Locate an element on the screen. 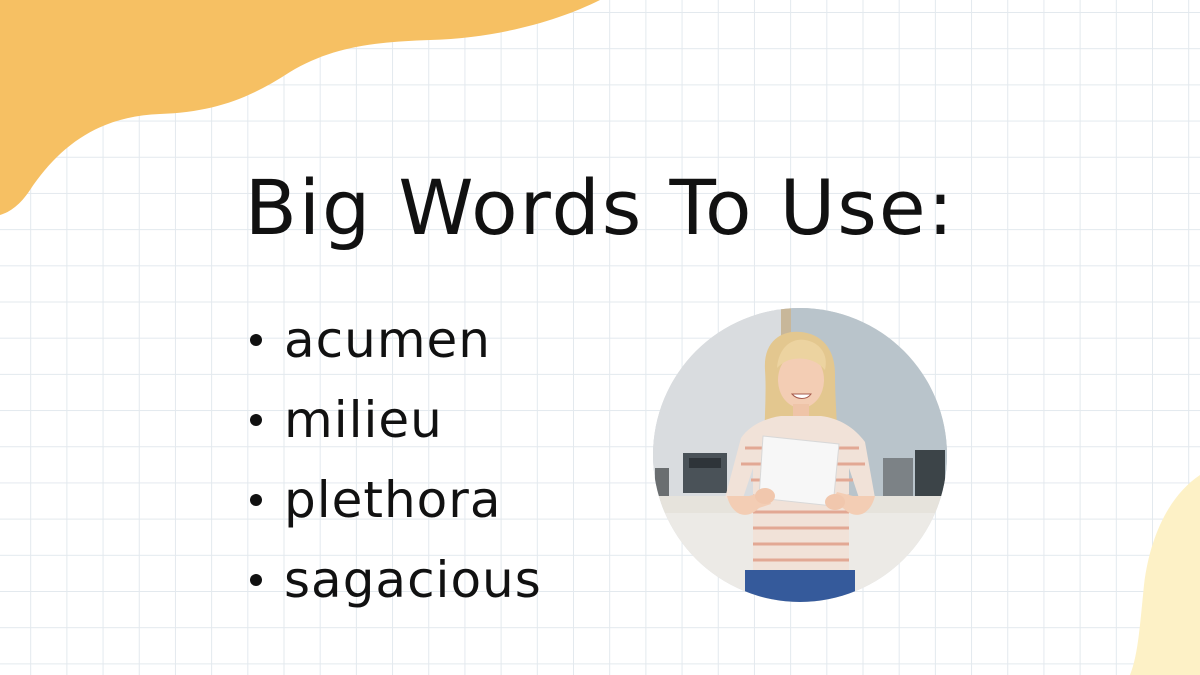  list-item: milieu is located at coordinates (396, 420).